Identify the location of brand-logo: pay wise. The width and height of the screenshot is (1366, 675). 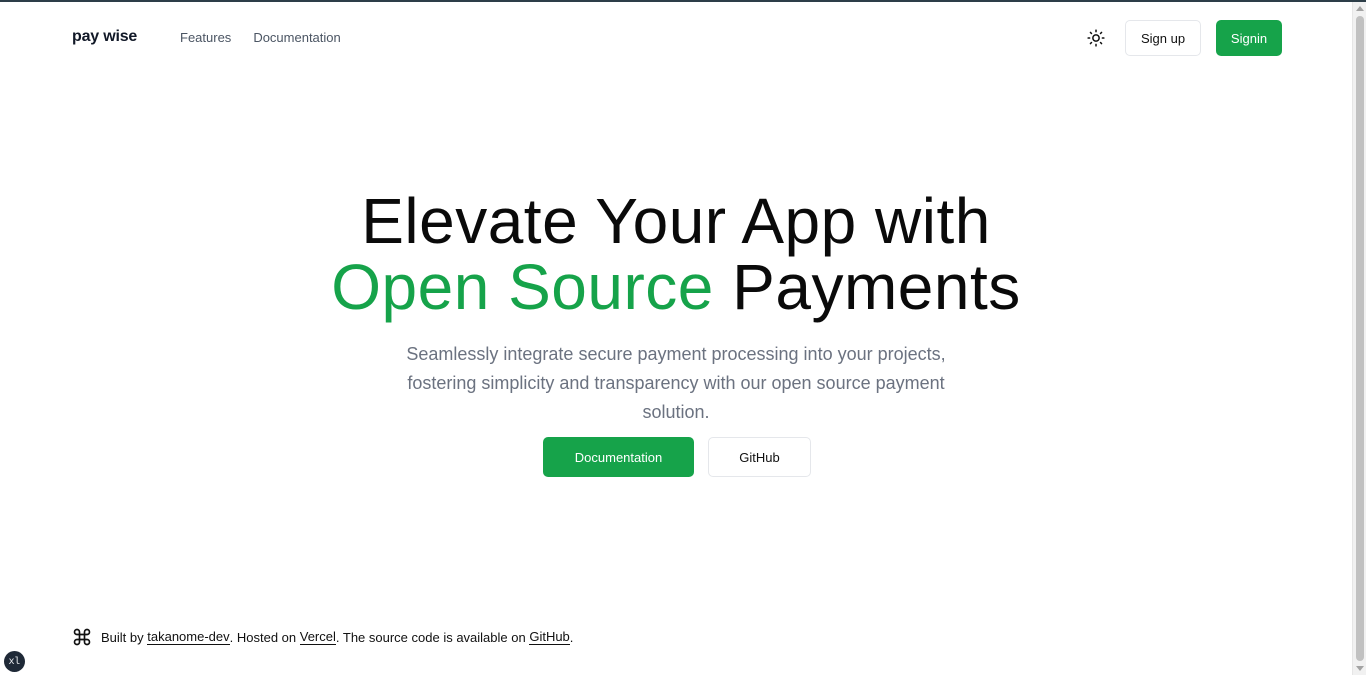
(104, 37).